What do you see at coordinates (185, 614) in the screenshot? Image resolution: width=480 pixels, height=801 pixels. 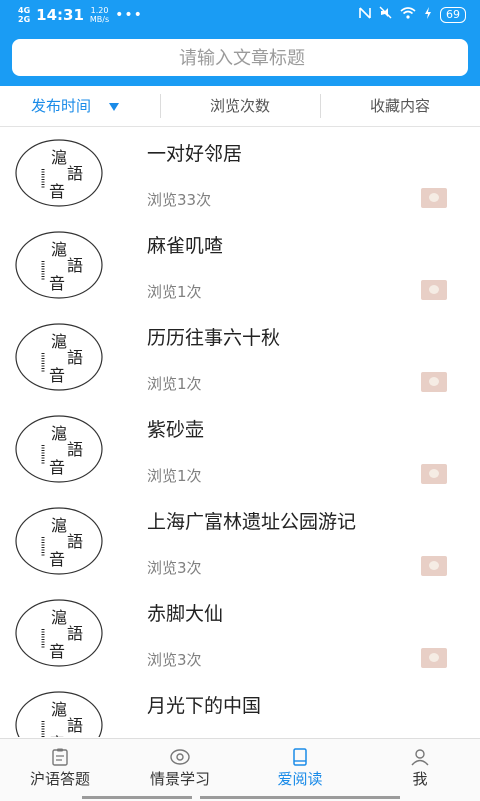 I see `article-title: 赤脚大仙` at bounding box center [185, 614].